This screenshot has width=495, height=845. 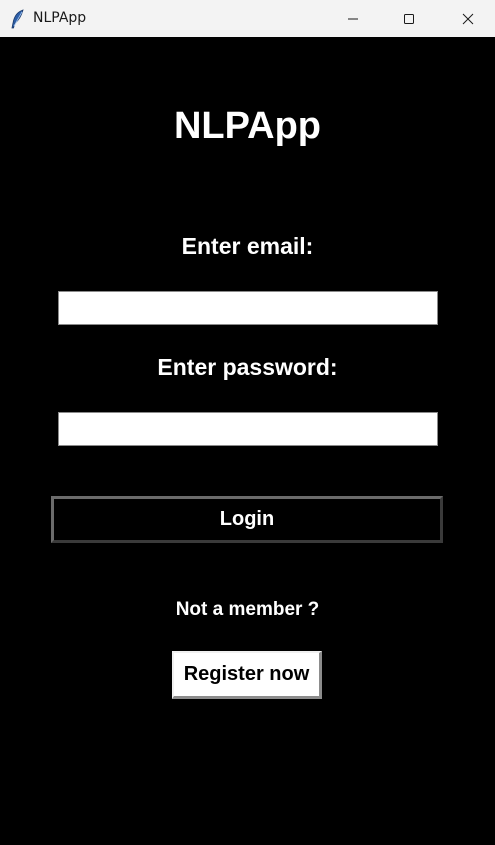 I want to click on close-icon, so click(x=468, y=18).